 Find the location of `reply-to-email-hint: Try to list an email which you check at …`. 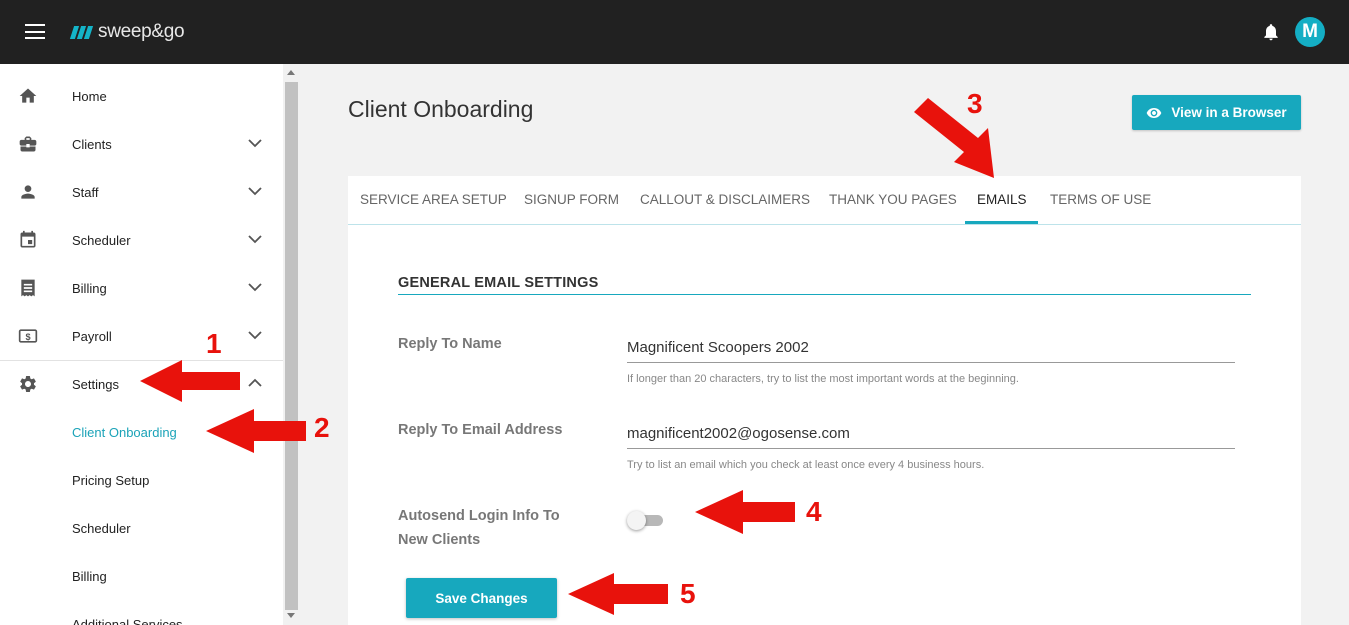

reply-to-email-hint: Try to list an email which you check at … is located at coordinates (806, 465).